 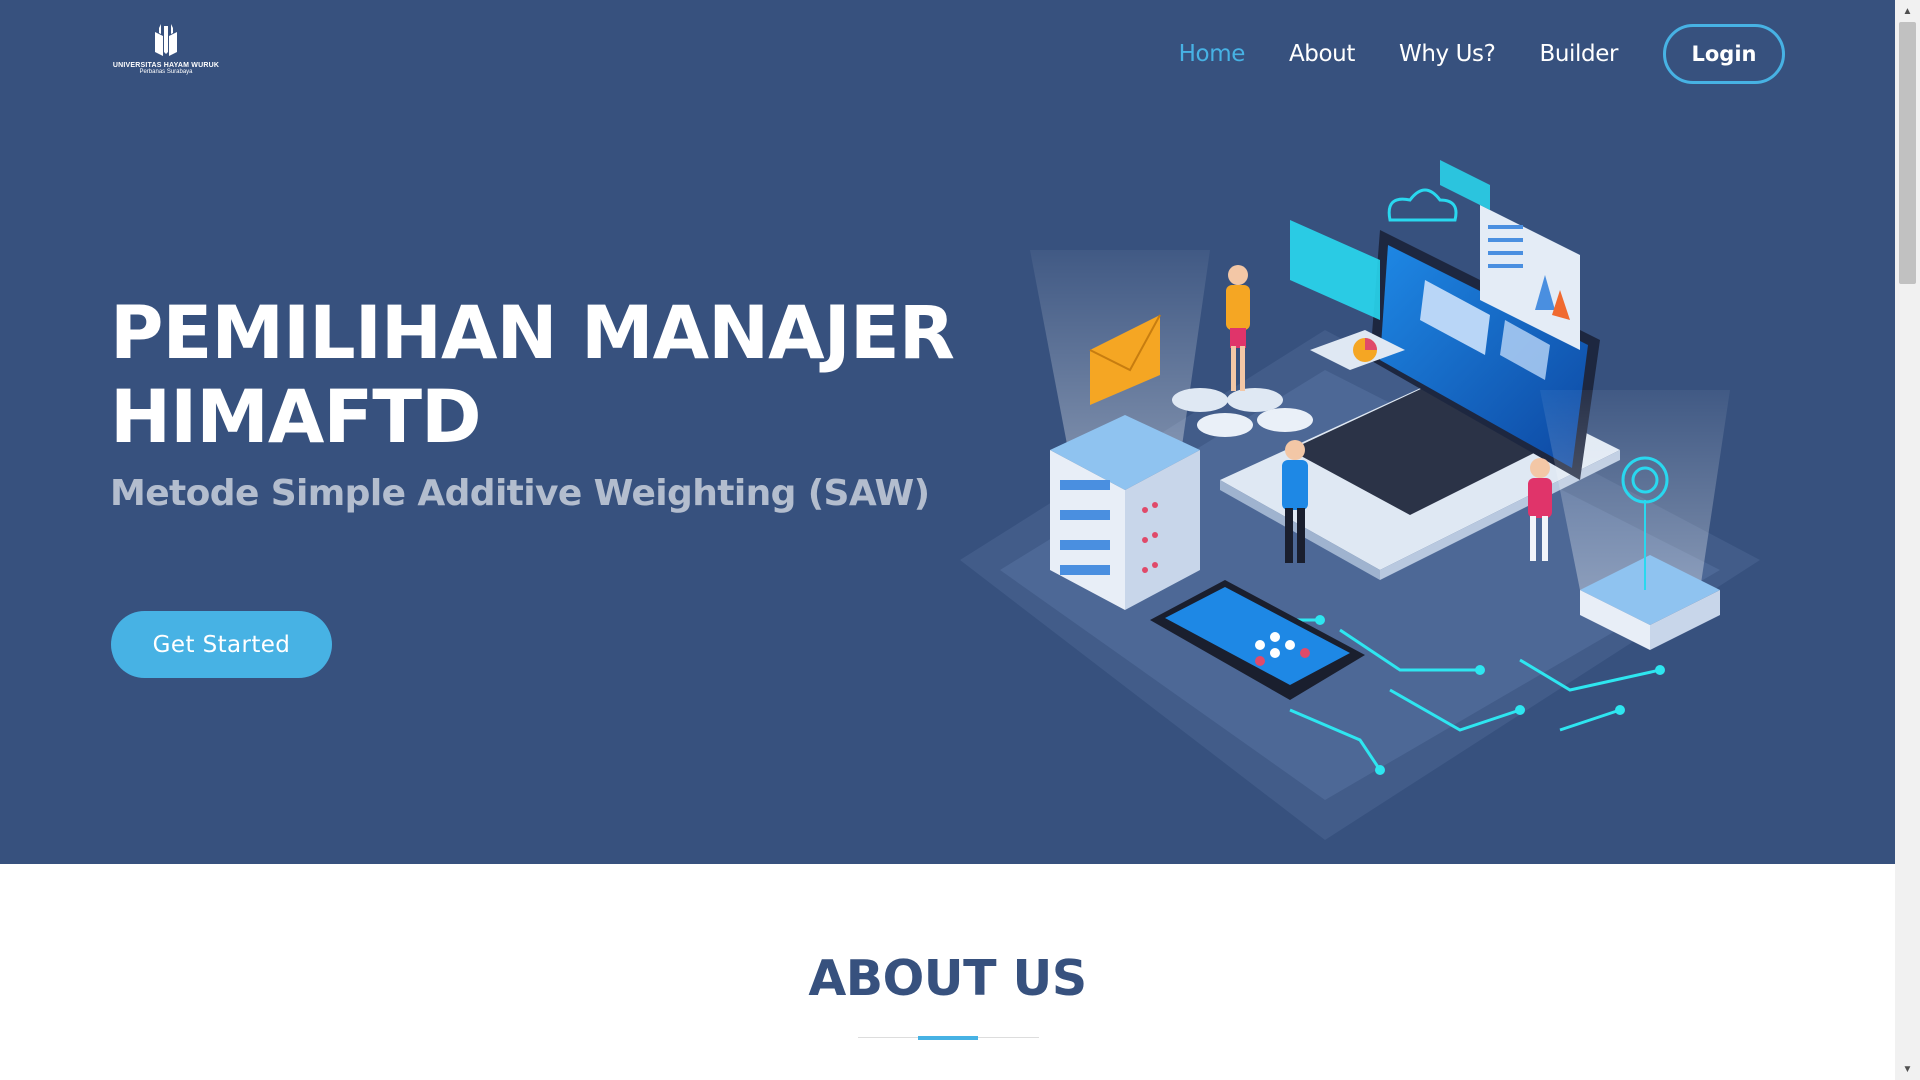 What do you see at coordinates (947, 978) in the screenshot?
I see `about-section-title: ABOUT US` at bounding box center [947, 978].